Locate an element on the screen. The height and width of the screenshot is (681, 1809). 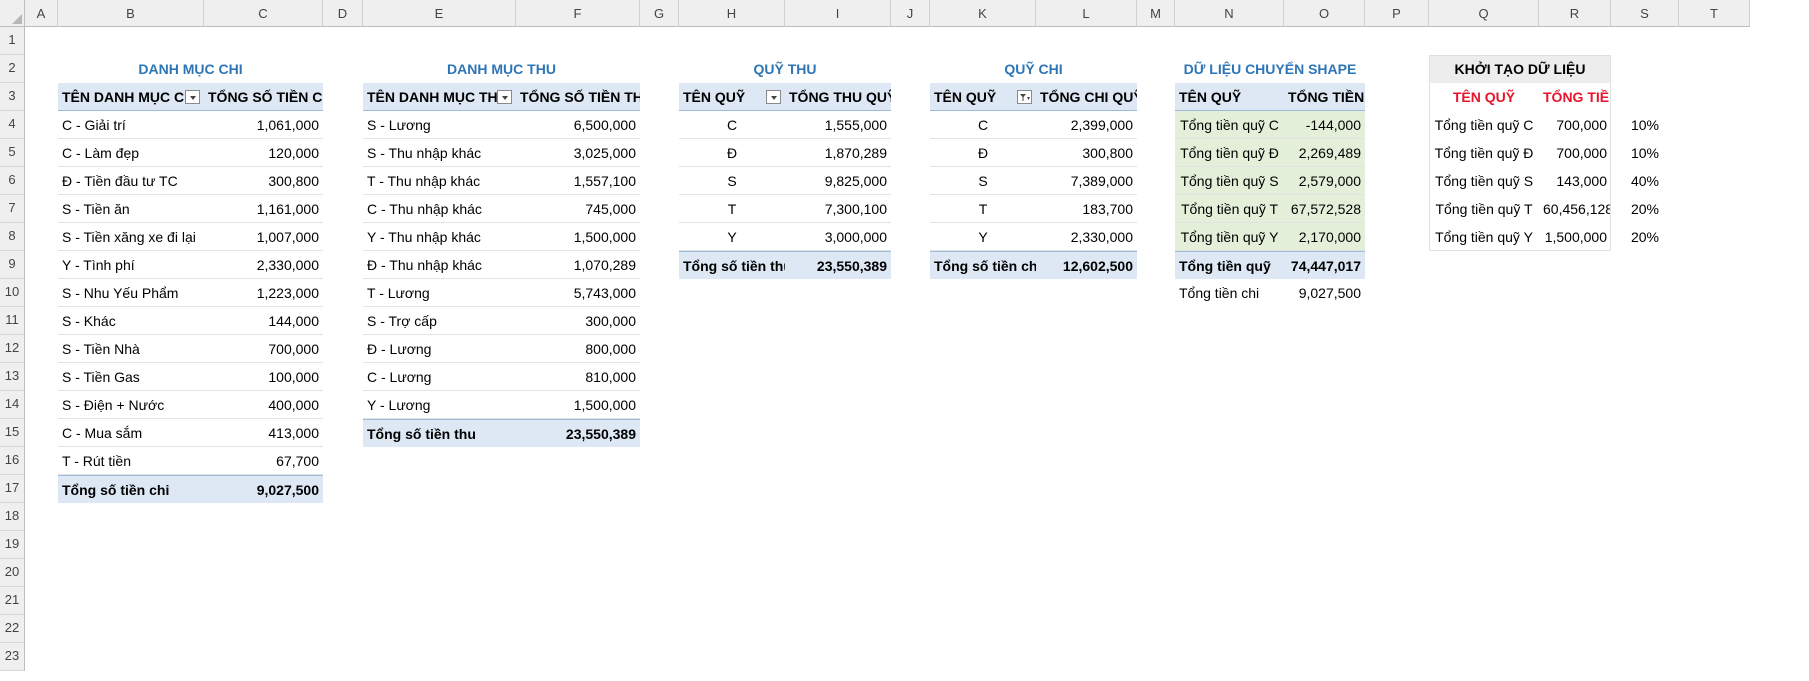
danh_muc_thu-row-name: Y - Lương is located at coordinates (439, 405).